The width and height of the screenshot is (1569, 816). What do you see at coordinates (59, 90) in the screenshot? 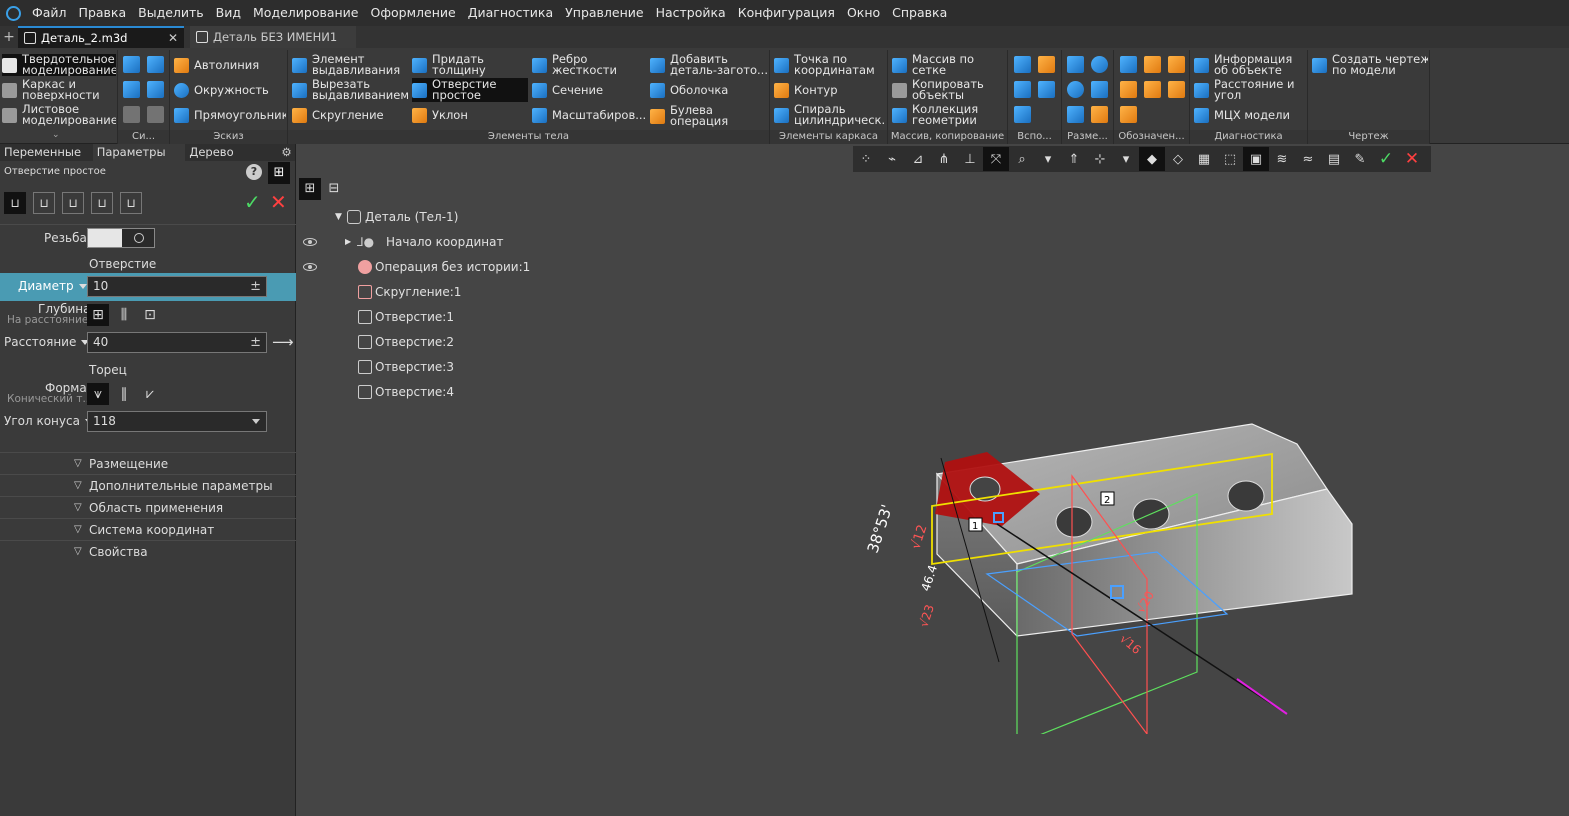
I see `mode-wireframe-surfaces: Каркас и поверхности` at bounding box center [59, 90].